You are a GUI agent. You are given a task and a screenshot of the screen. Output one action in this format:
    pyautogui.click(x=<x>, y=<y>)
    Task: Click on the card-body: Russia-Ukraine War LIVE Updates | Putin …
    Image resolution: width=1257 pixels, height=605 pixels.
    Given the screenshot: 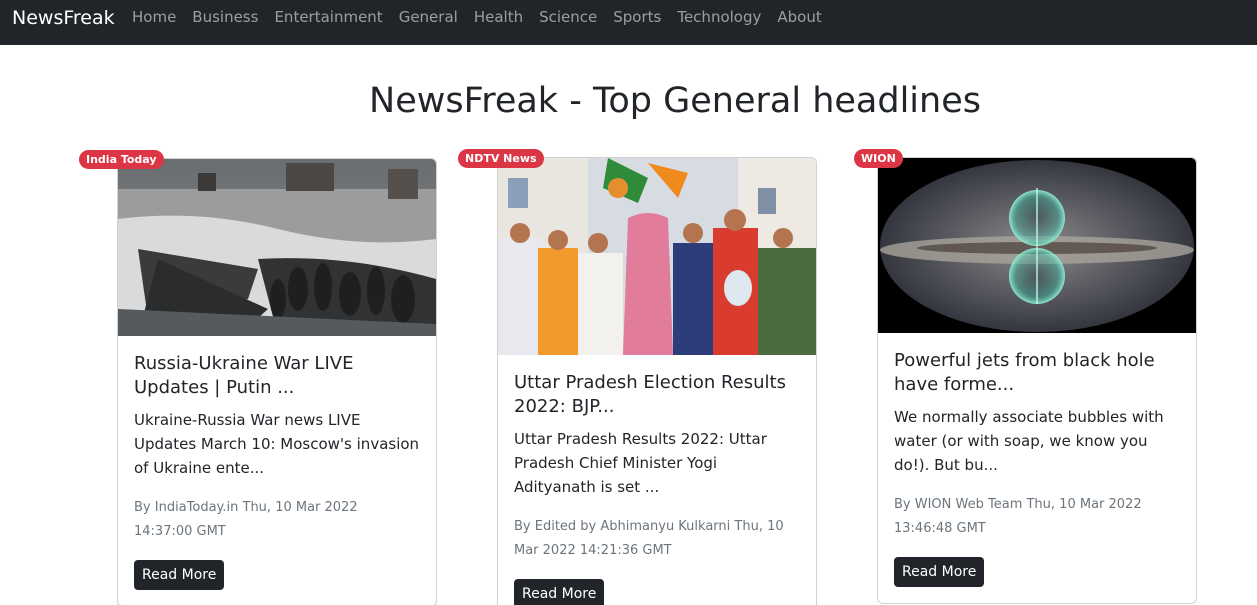 What is the action you would take?
    pyautogui.click(x=277, y=470)
    